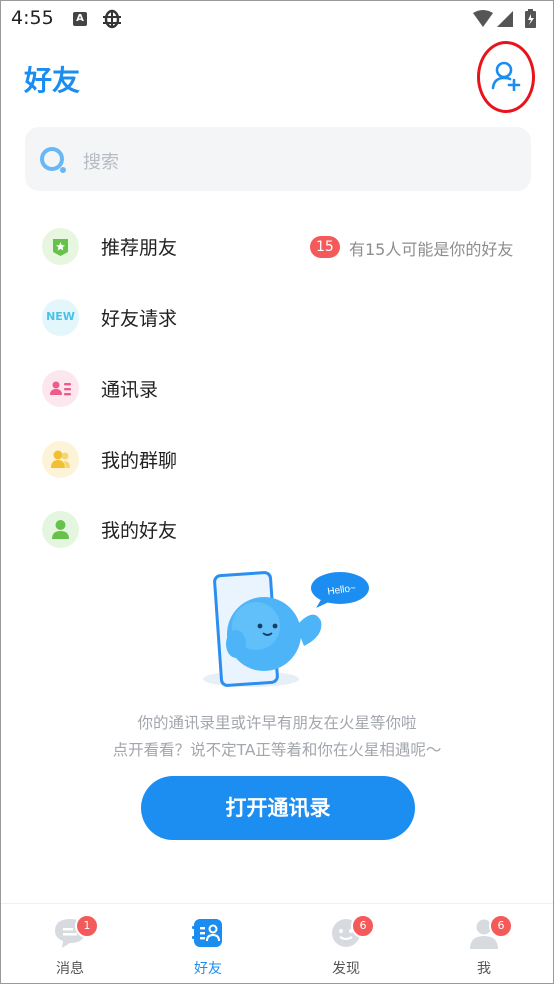  I want to click on menu-item-label: 推荐朋友, so click(139, 248).